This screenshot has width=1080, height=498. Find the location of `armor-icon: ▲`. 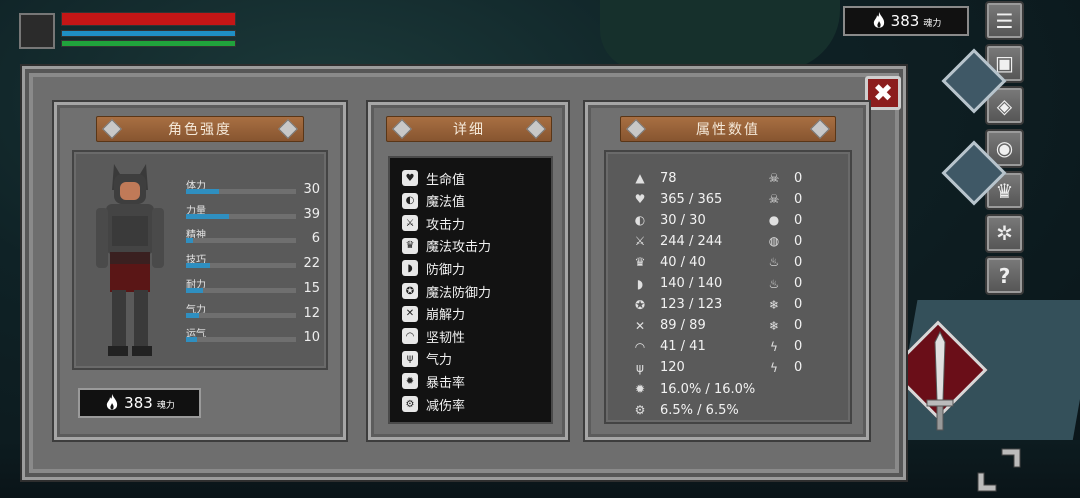

armor-icon: ▲ is located at coordinates (640, 178).